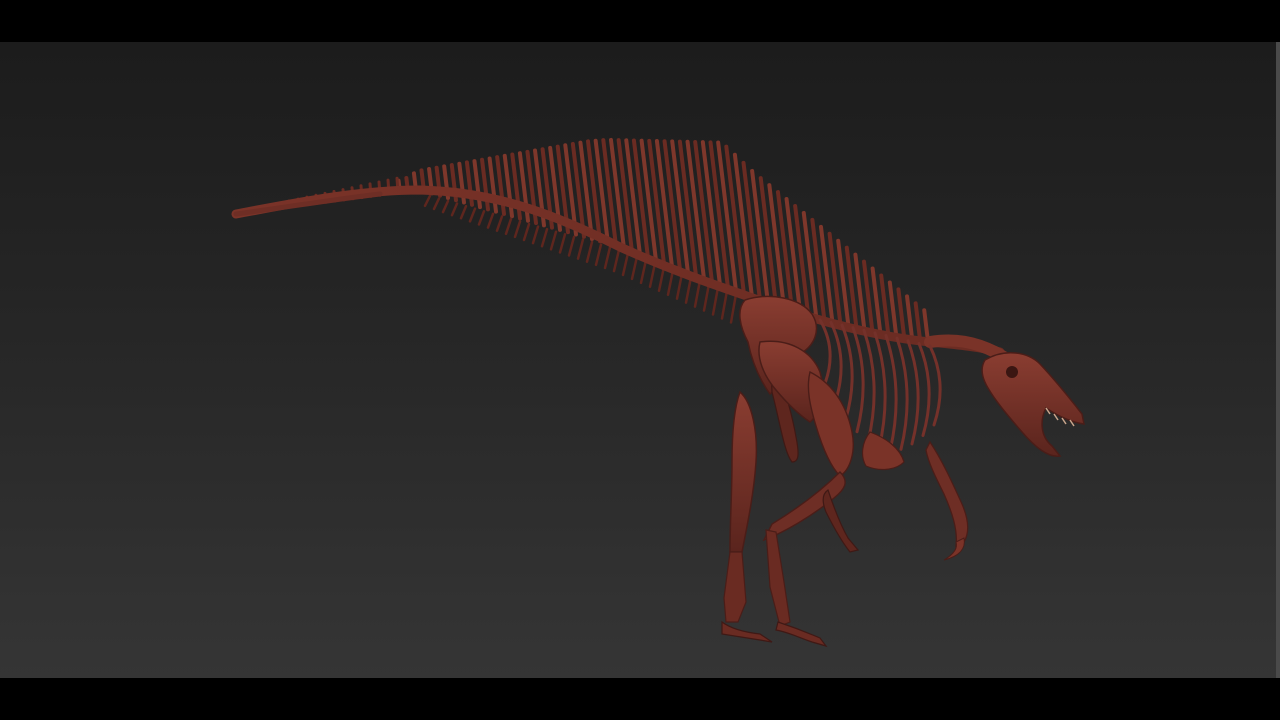  I want to click on forelimb-far, so click(841, 521).